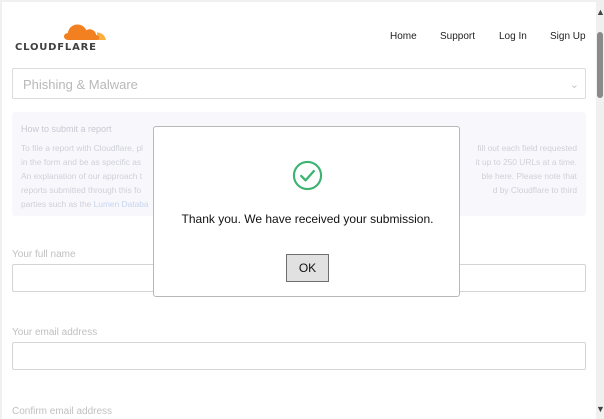  What do you see at coordinates (457, 36) in the screenshot?
I see `nav-support: Support` at bounding box center [457, 36].